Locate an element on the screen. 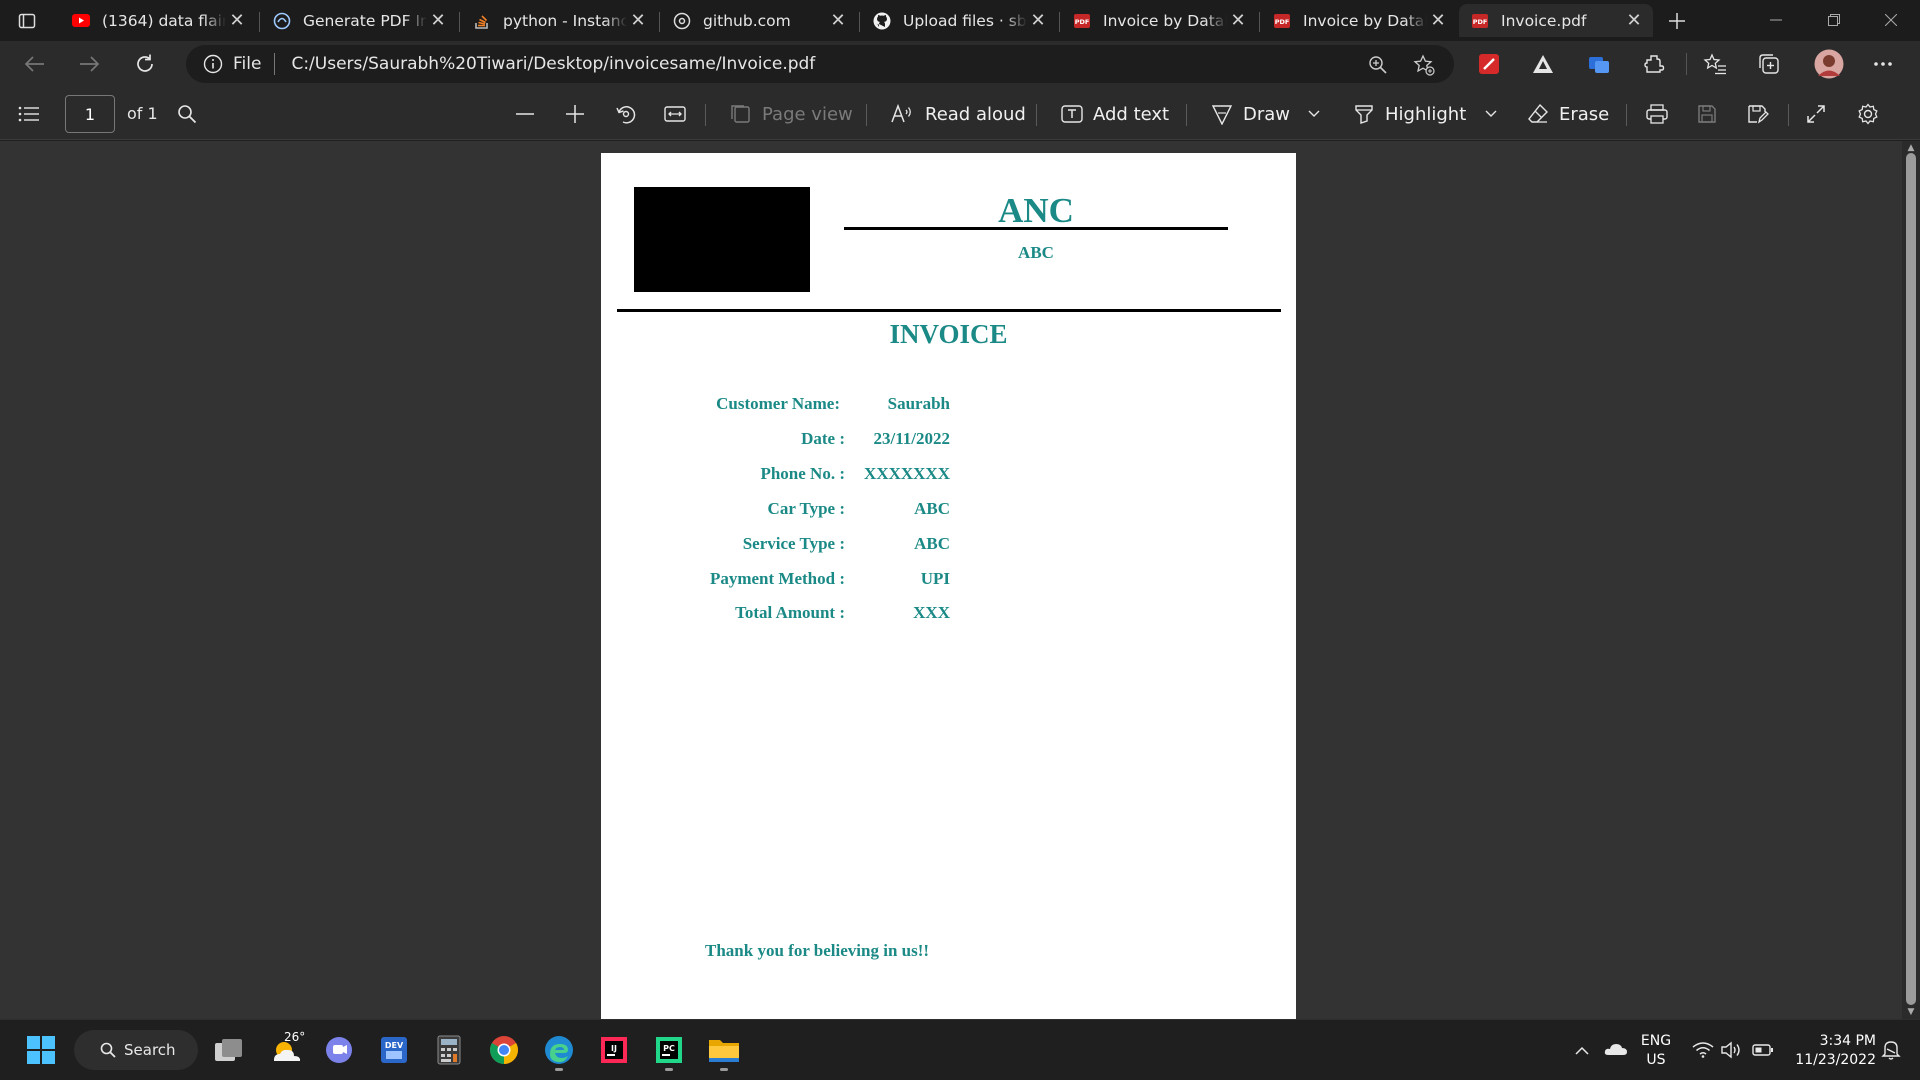 Image resolution: width=1920 pixels, height=1080 pixels. notification-bell-icon is located at coordinates (1891, 1050).